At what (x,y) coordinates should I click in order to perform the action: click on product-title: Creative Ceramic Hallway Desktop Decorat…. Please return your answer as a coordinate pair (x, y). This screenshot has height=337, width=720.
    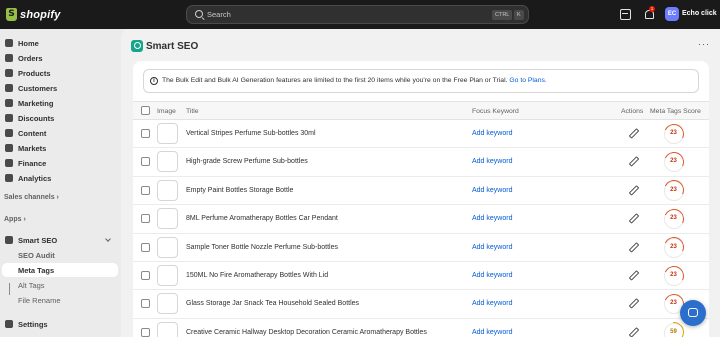
    Looking at the image, I should click on (306, 332).